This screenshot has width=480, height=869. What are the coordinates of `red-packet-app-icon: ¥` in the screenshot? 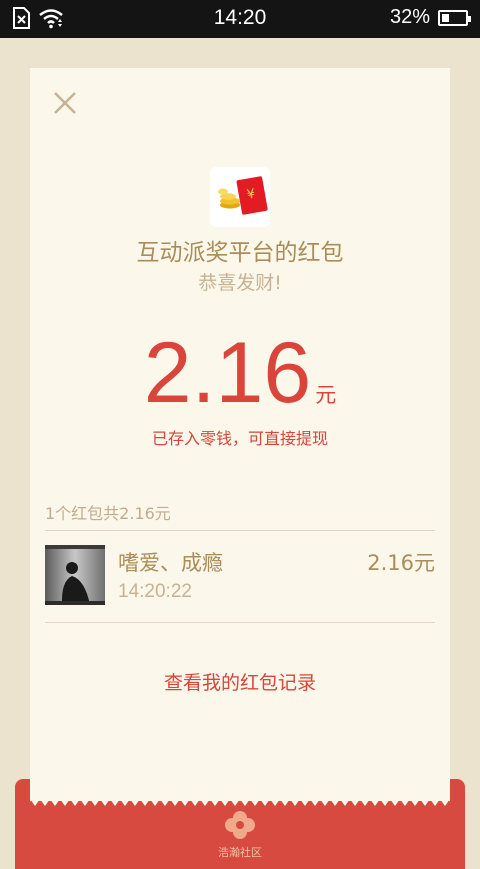 It's located at (240, 197).